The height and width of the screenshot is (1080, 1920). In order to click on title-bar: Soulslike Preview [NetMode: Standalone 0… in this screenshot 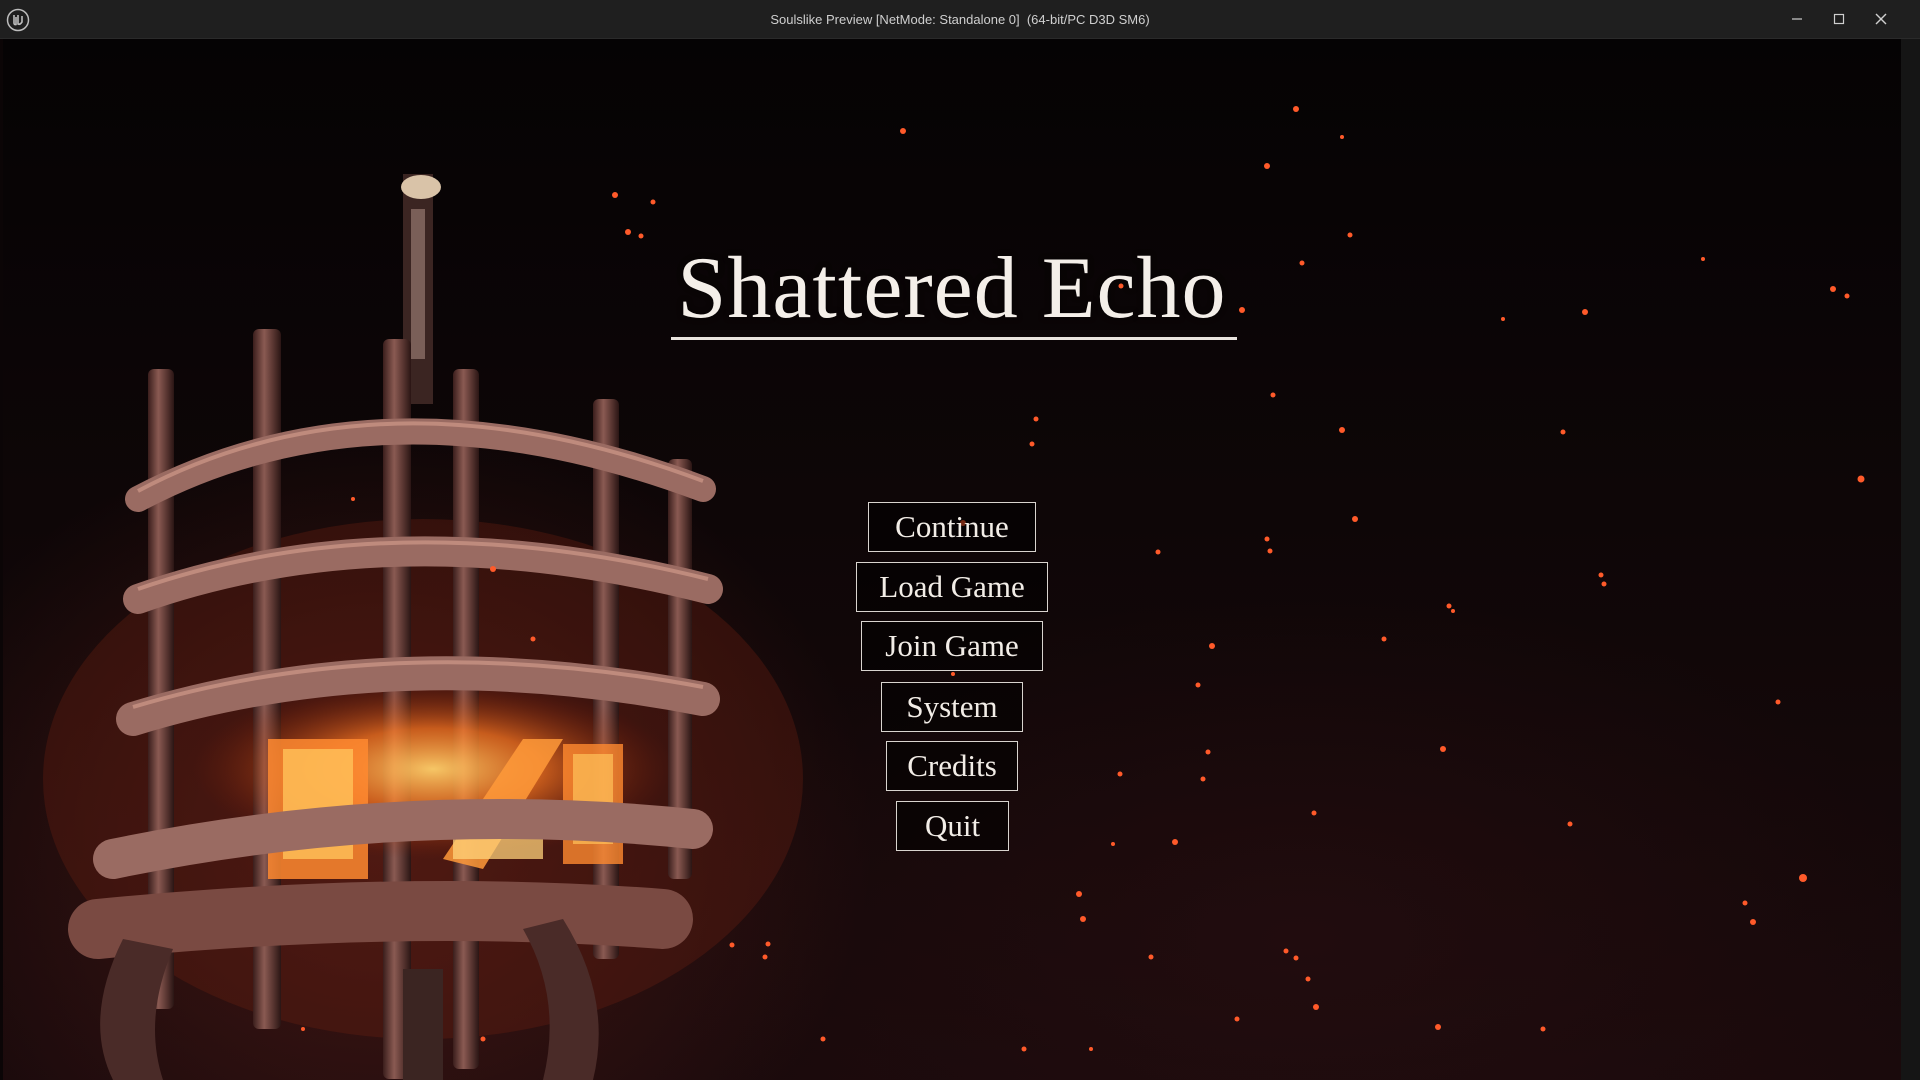, I will do `click(960, 19)`.